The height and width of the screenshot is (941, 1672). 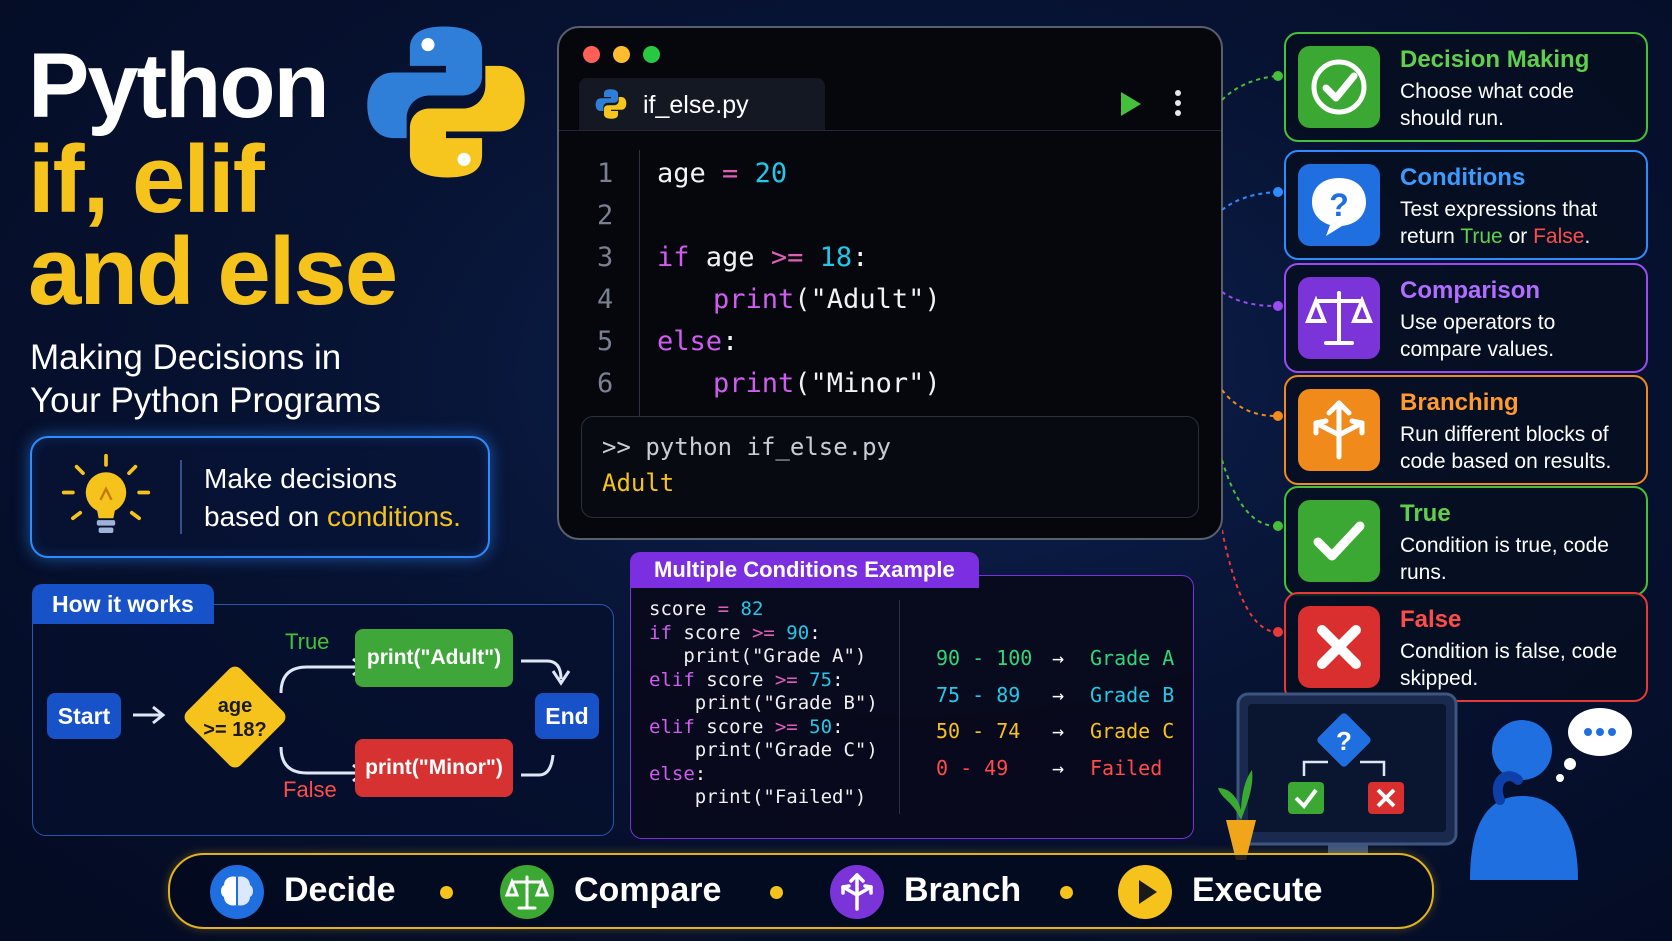 What do you see at coordinates (651, 54) in the screenshot?
I see `window-maximize-button` at bounding box center [651, 54].